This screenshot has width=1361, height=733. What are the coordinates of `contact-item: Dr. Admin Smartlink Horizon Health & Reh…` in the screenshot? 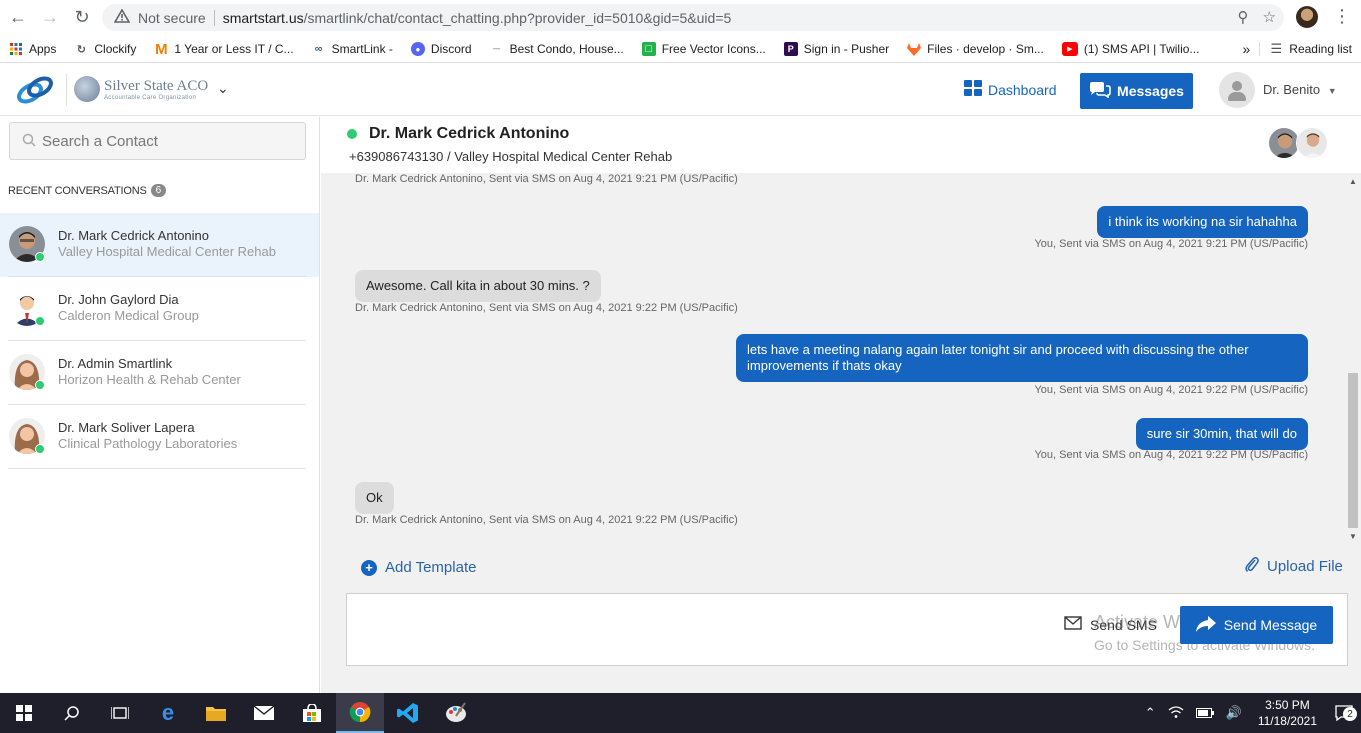 It's located at (159, 373).